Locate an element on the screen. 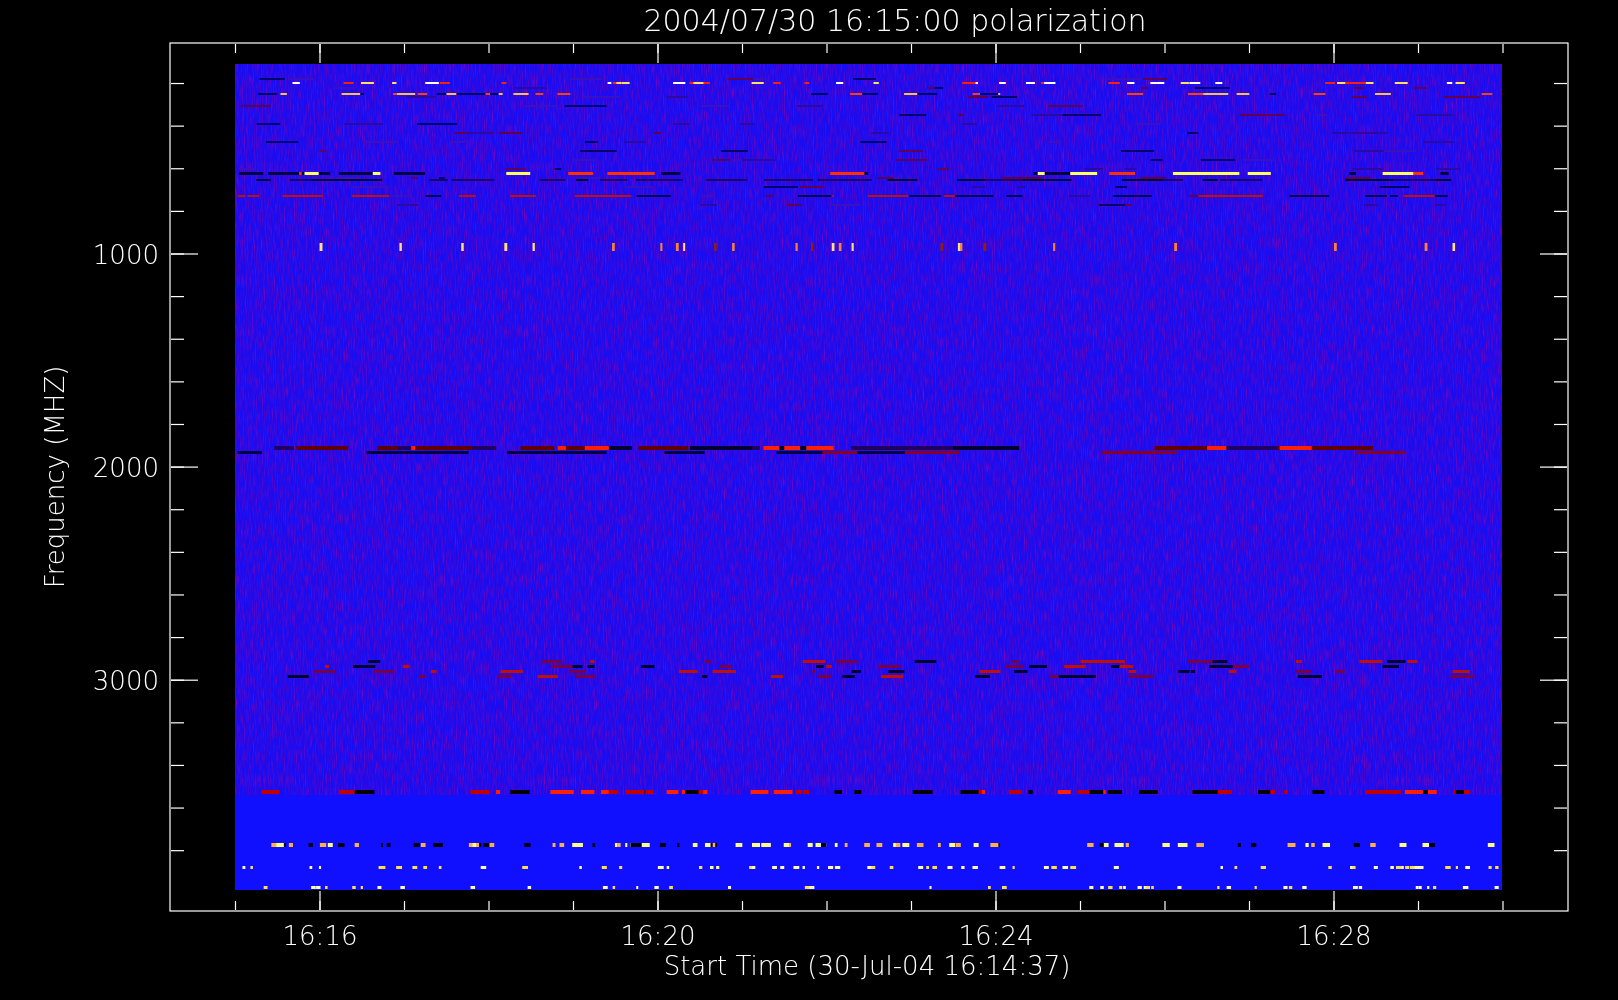 This screenshot has width=1618, height=1000. plot-title: 2004/07/30 16:15:00 polarization is located at coordinates (895, 20).